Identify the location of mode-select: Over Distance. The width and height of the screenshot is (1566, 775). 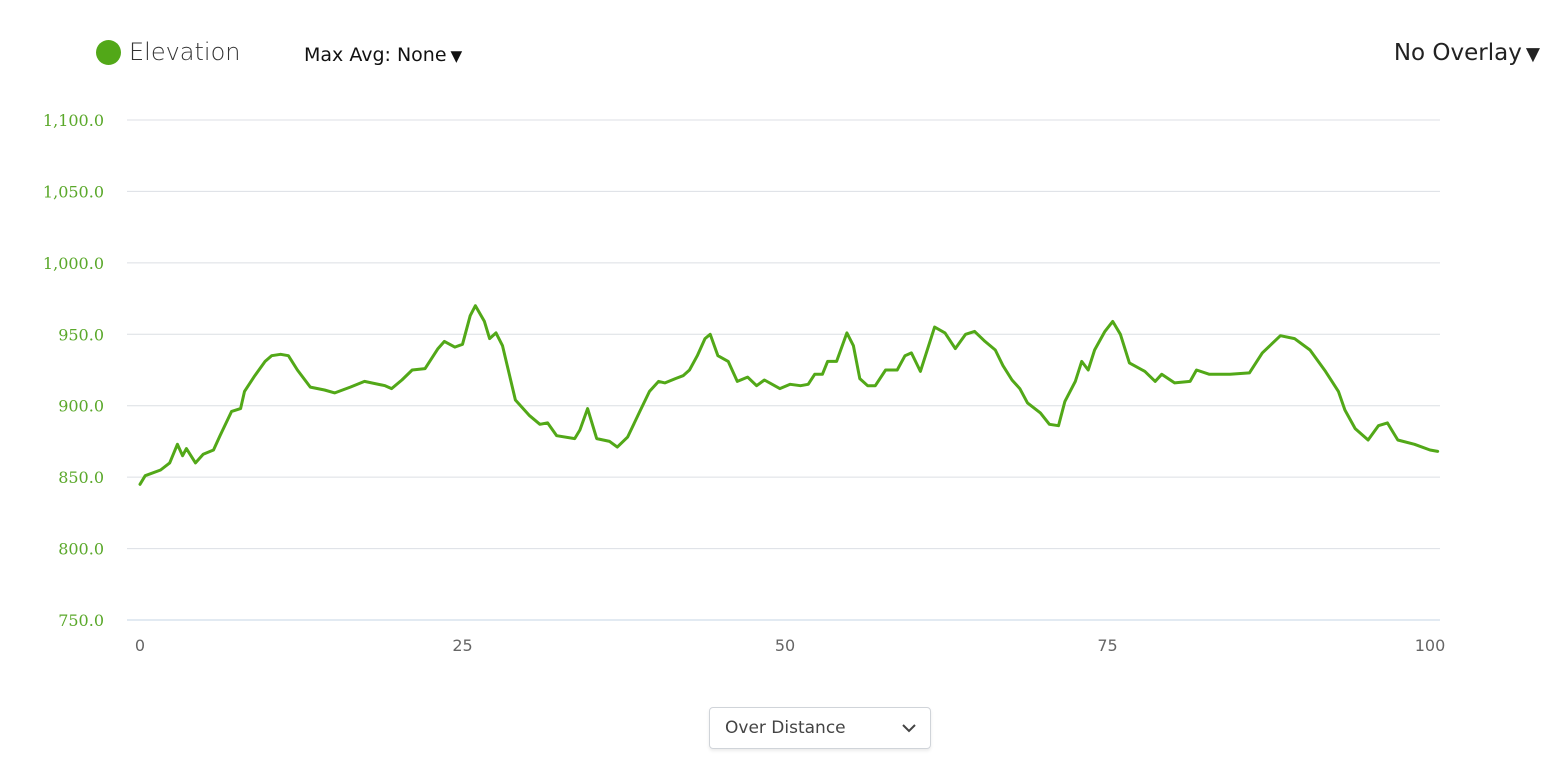
(820, 728).